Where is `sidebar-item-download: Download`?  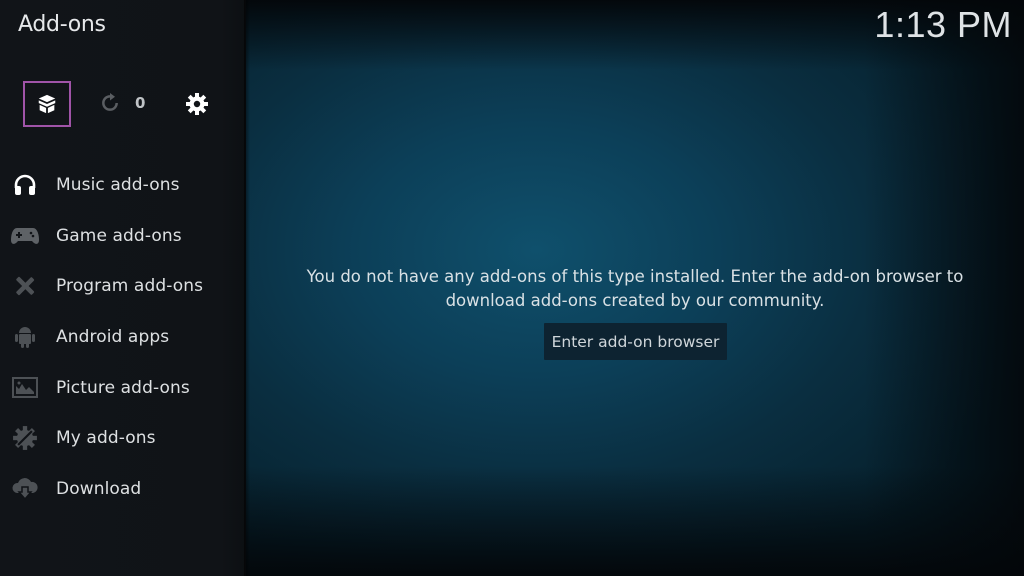 sidebar-item-download: Download is located at coordinates (123, 489).